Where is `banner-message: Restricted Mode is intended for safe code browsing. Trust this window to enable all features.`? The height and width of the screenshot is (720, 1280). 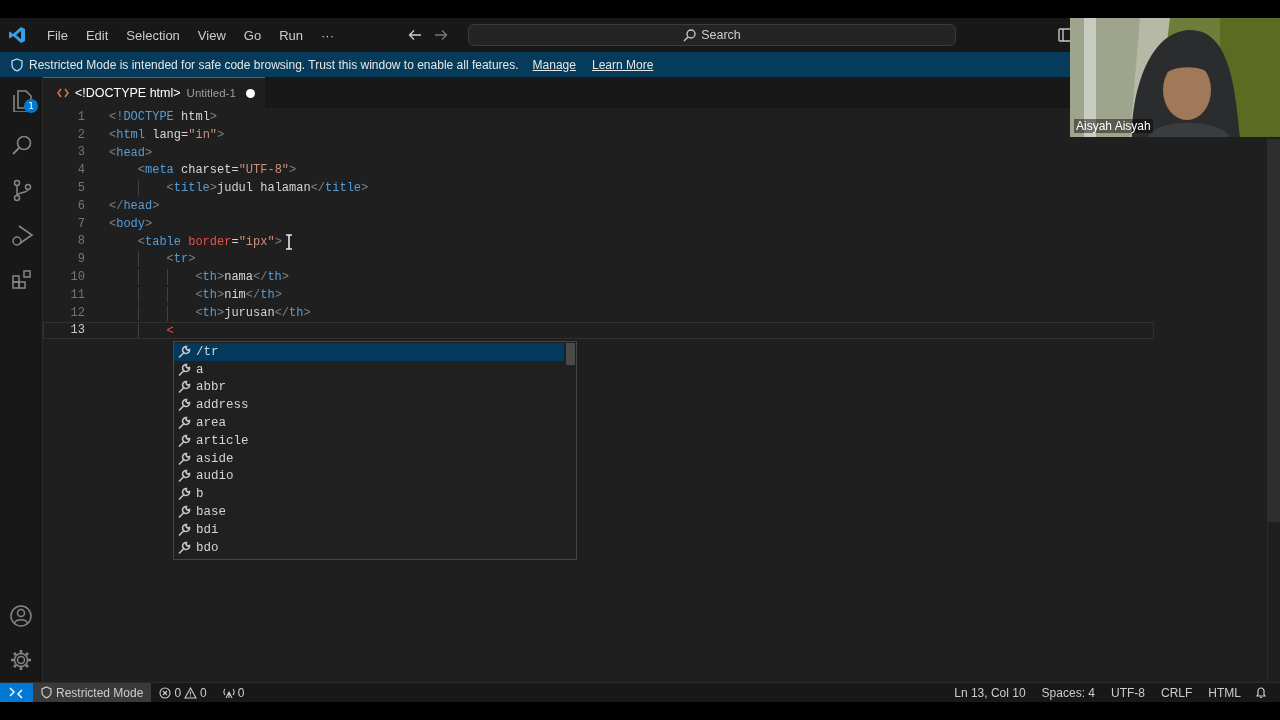
banner-message: Restricted Mode is intended for safe code browsing. Trust this window to enable all features. is located at coordinates (274, 64).